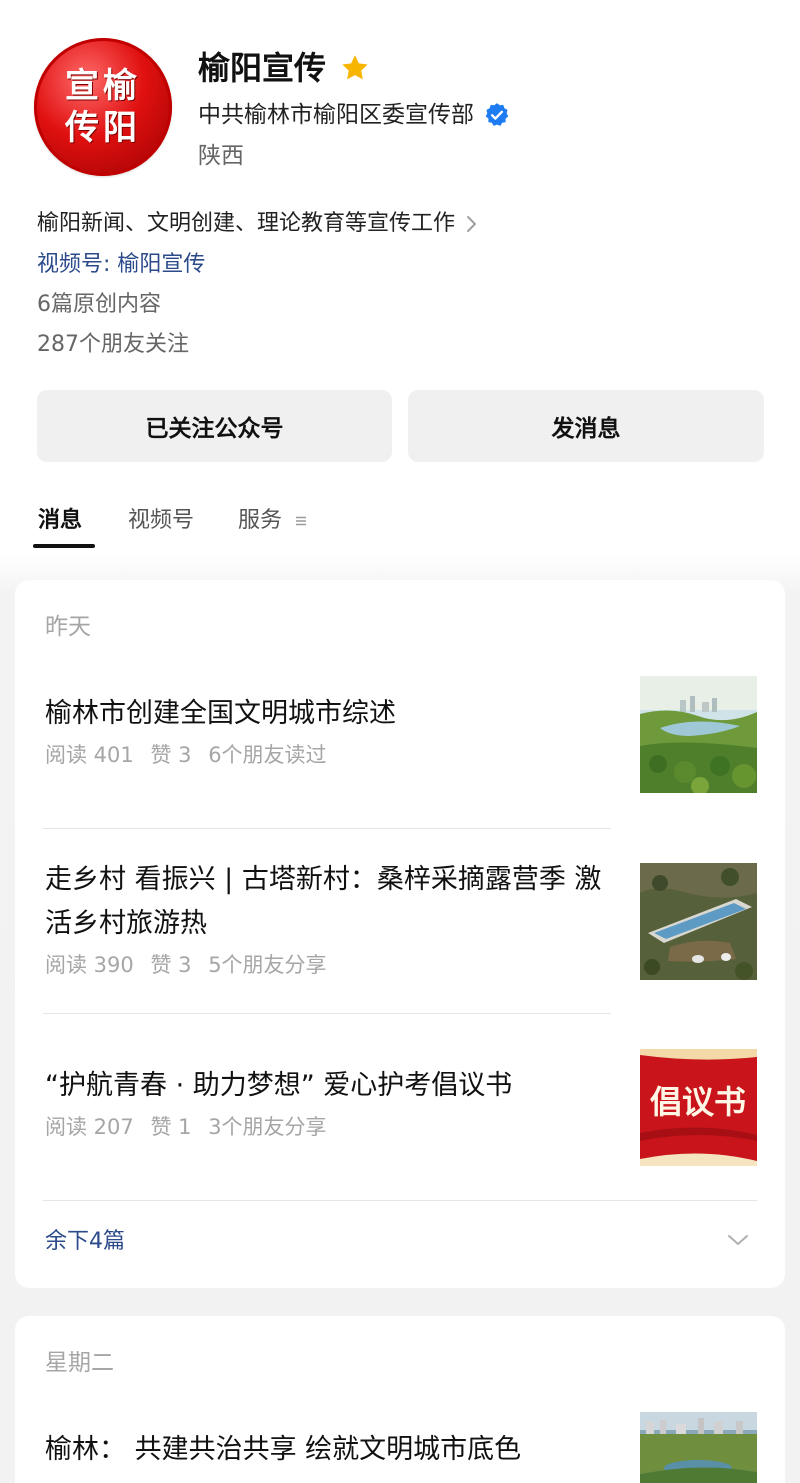 The image size is (800, 1483). Describe the element at coordinates (221, 156) in the screenshot. I see `region-label: 陕西` at that location.